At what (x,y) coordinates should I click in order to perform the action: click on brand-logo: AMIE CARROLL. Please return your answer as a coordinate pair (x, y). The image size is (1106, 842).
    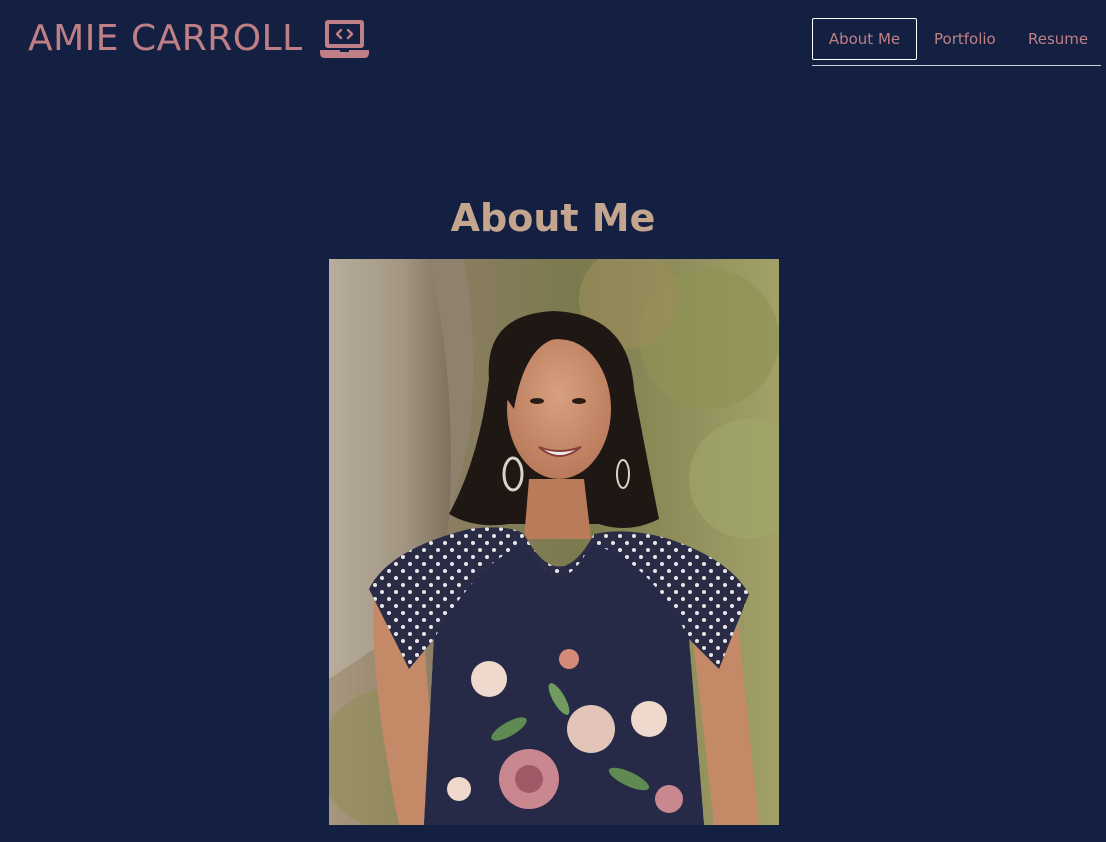
    Looking at the image, I should click on (199, 39).